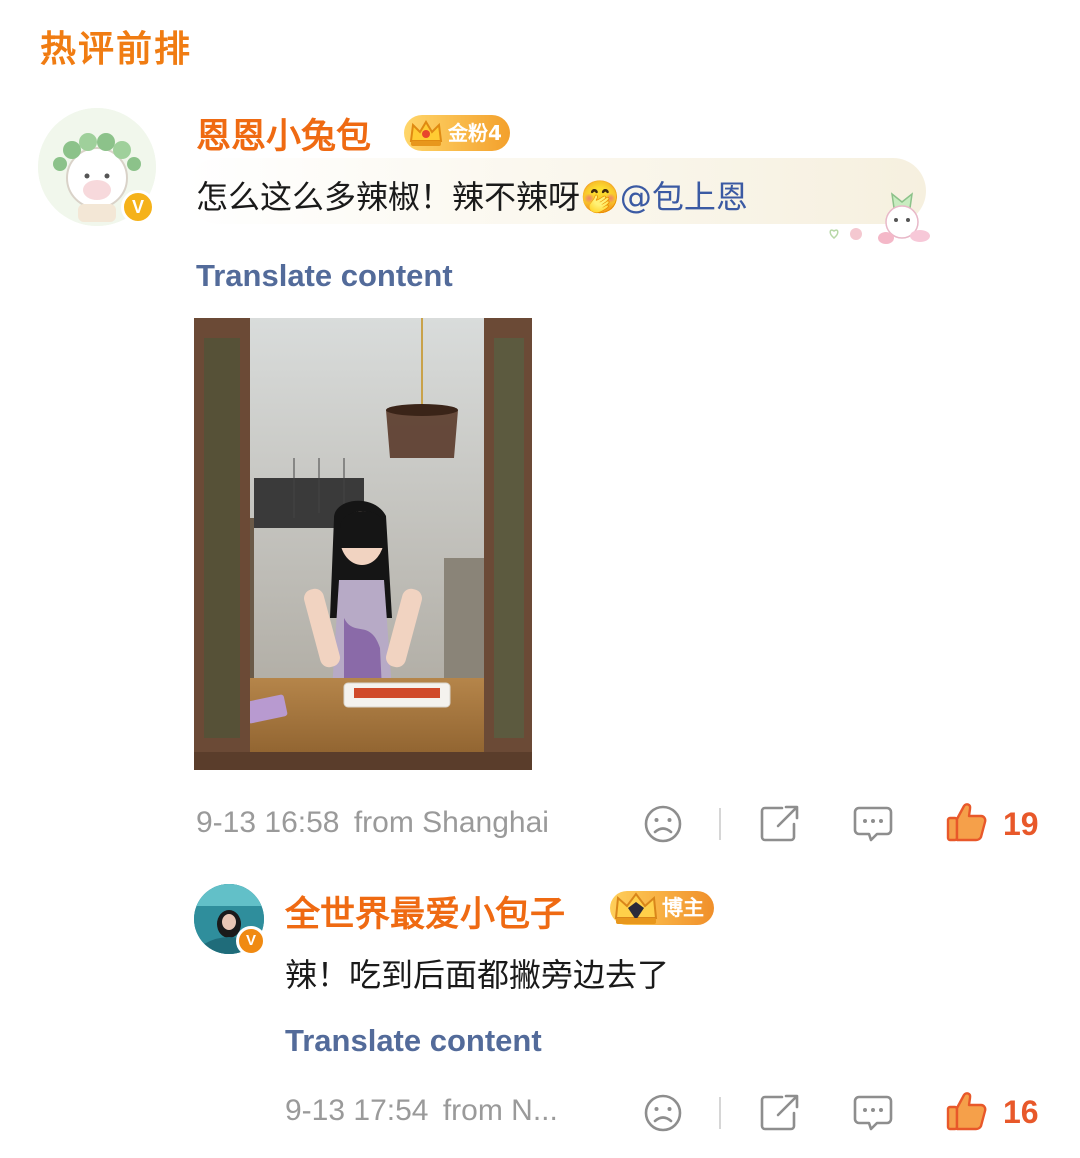  What do you see at coordinates (1021, 1112) in the screenshot?
I see `reply-like-count: 16` at bounding box center [1021, 1112].